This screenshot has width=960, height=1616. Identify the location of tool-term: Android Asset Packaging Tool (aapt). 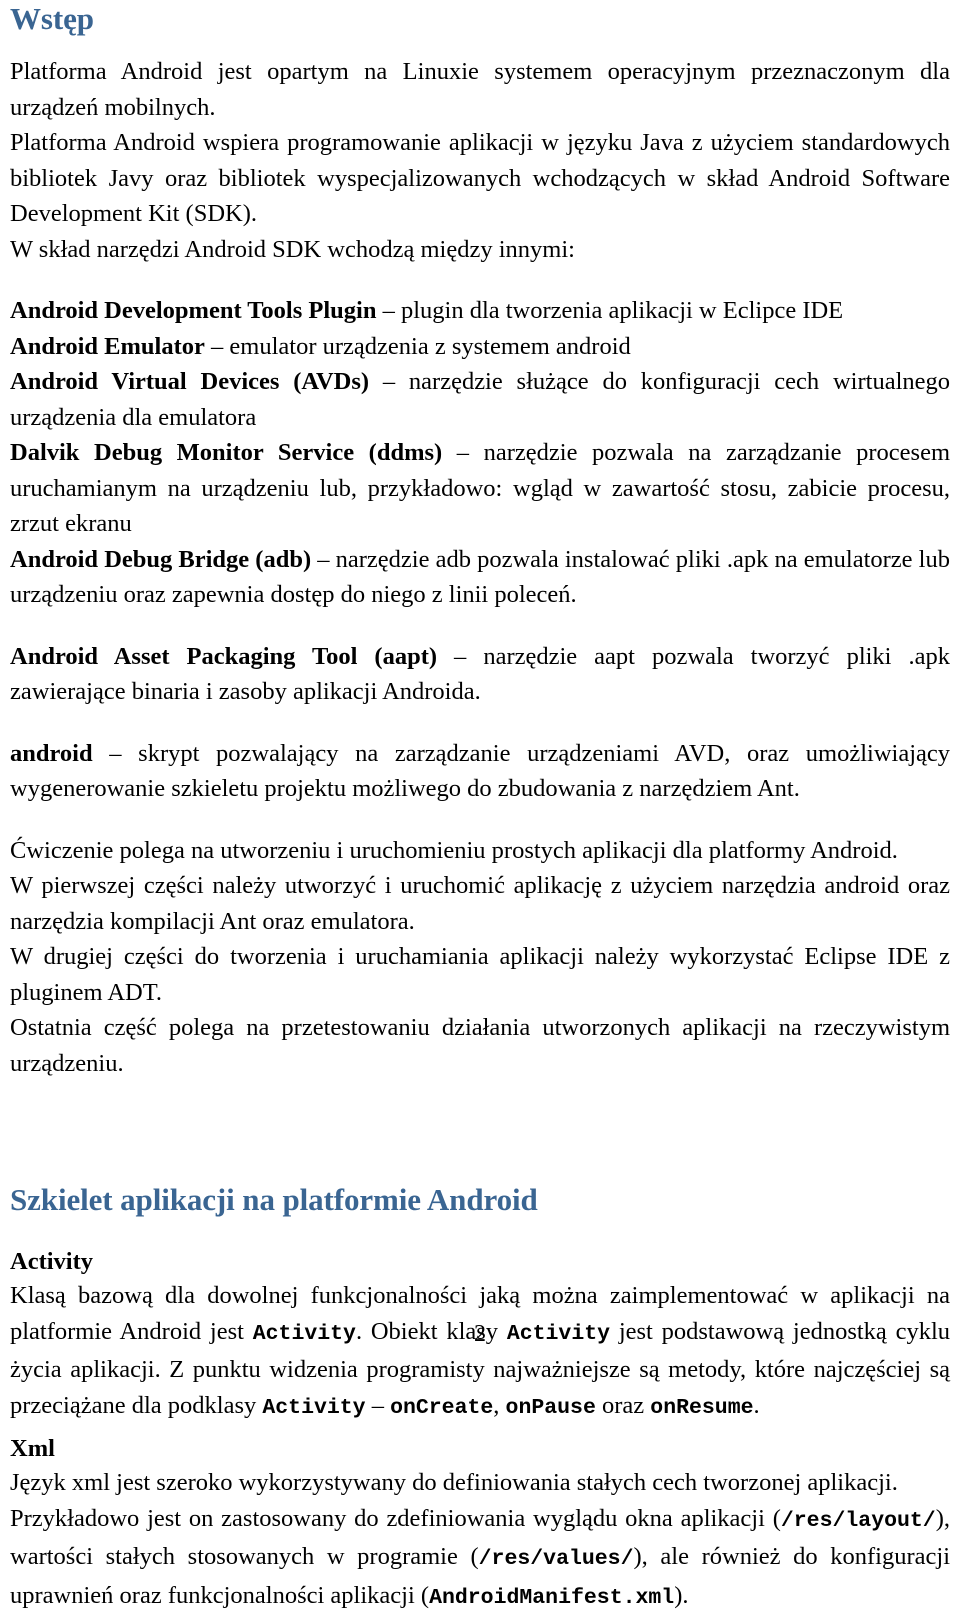
(223, 656).